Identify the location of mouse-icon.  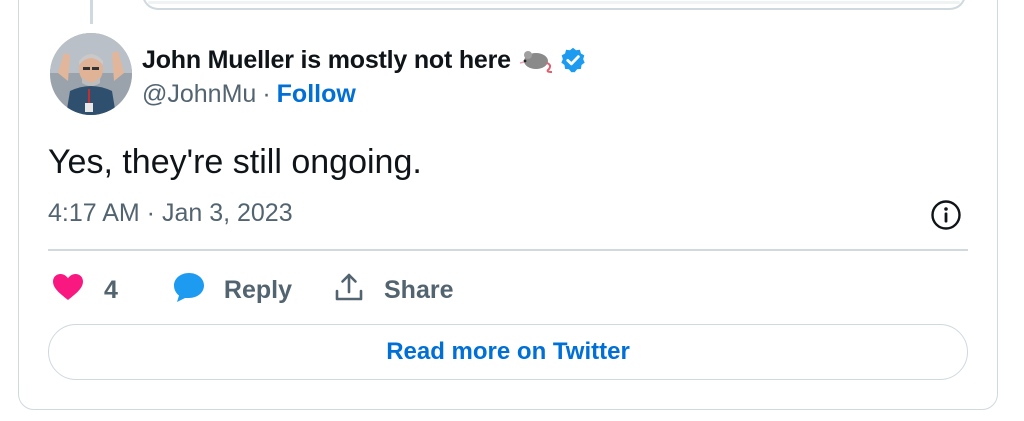
(536, 60).